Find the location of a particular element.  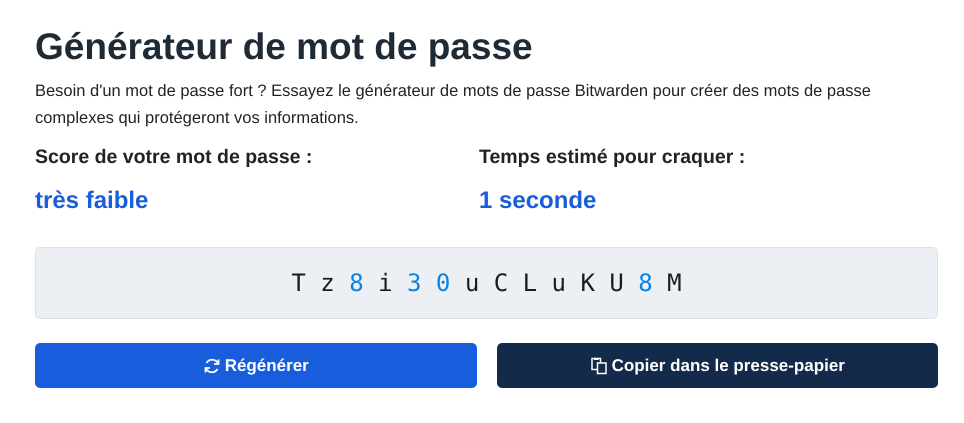

stat-value: très faible is located at coordinates (92, 201).